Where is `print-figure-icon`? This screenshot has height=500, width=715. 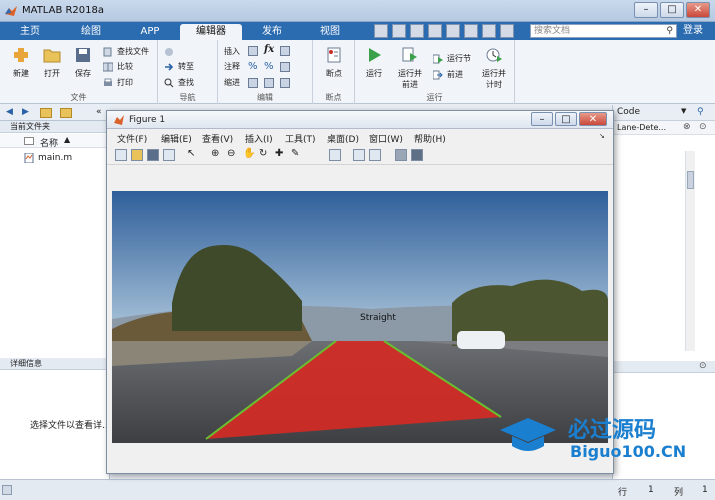
print-figure-icon is located at coordinates (169, 155).